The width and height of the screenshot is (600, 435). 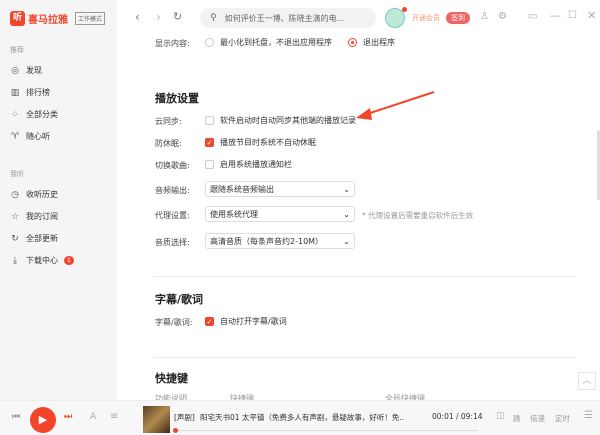 What do you see at coordinates (256, 164) in the screenshot?
I see `checkbox-label: 启用系统播放通知栏` at bounding box center [256, 164].